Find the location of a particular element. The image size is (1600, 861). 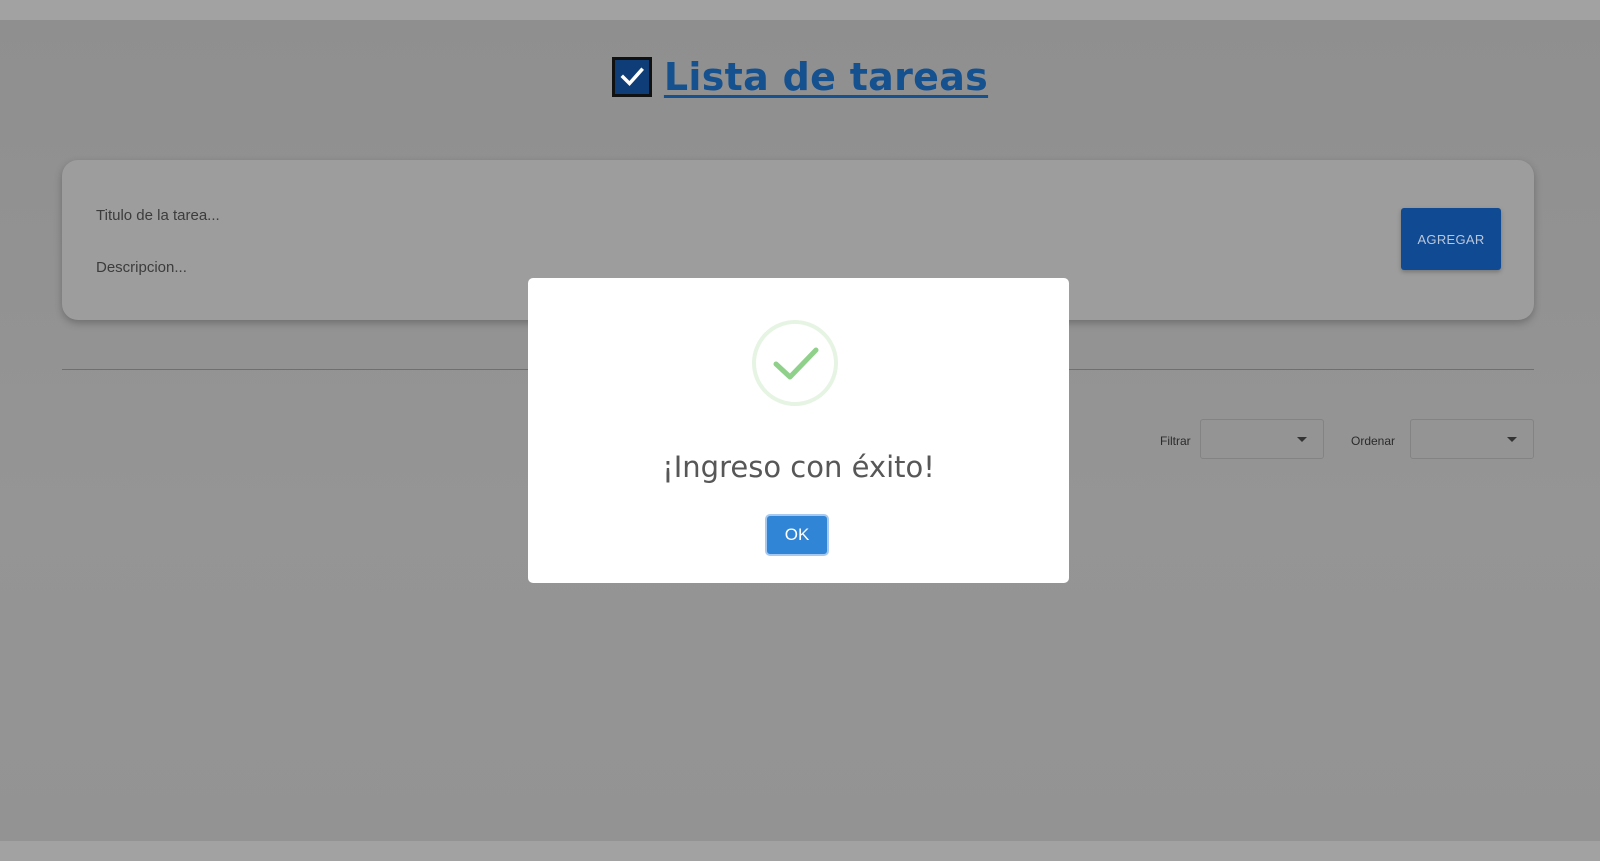

success-dialog: ¡Ingreso con éxito! OK is located at coordinates (798, 430).